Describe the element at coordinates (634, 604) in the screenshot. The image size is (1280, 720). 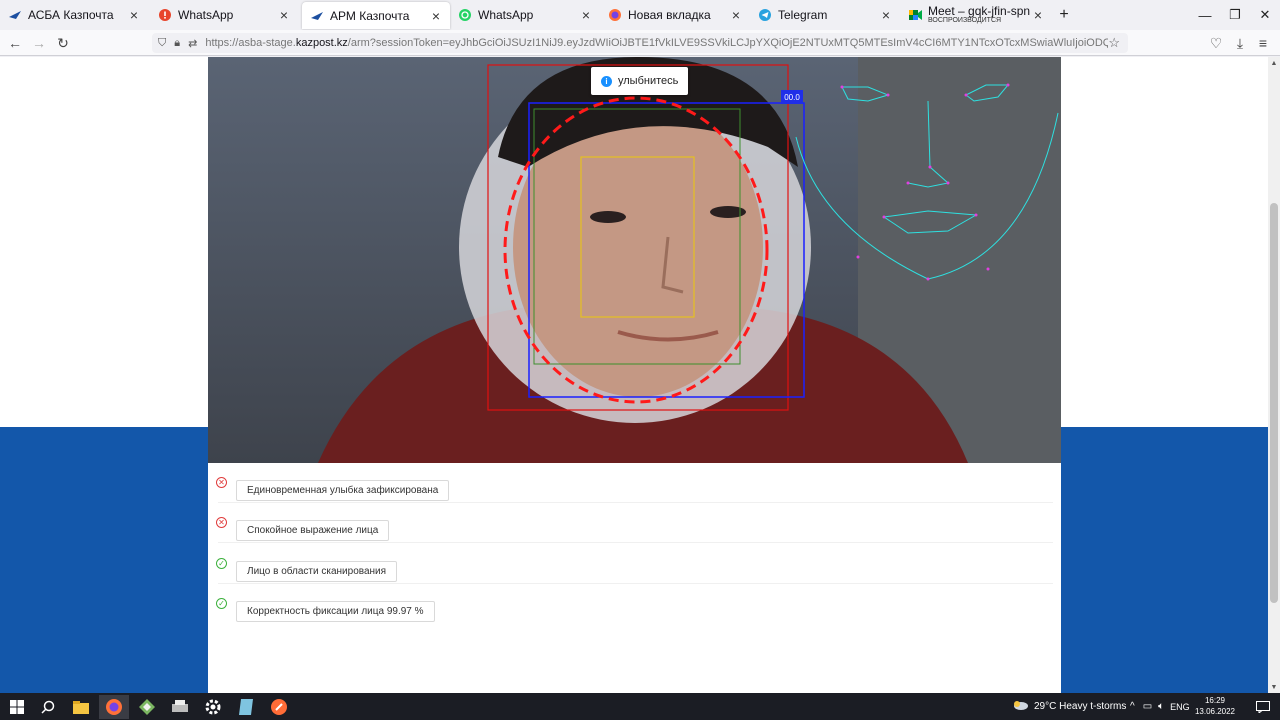
I see `check-row-accuracy: ✓ Корректность фиксации лица 99.97 %` at that location.